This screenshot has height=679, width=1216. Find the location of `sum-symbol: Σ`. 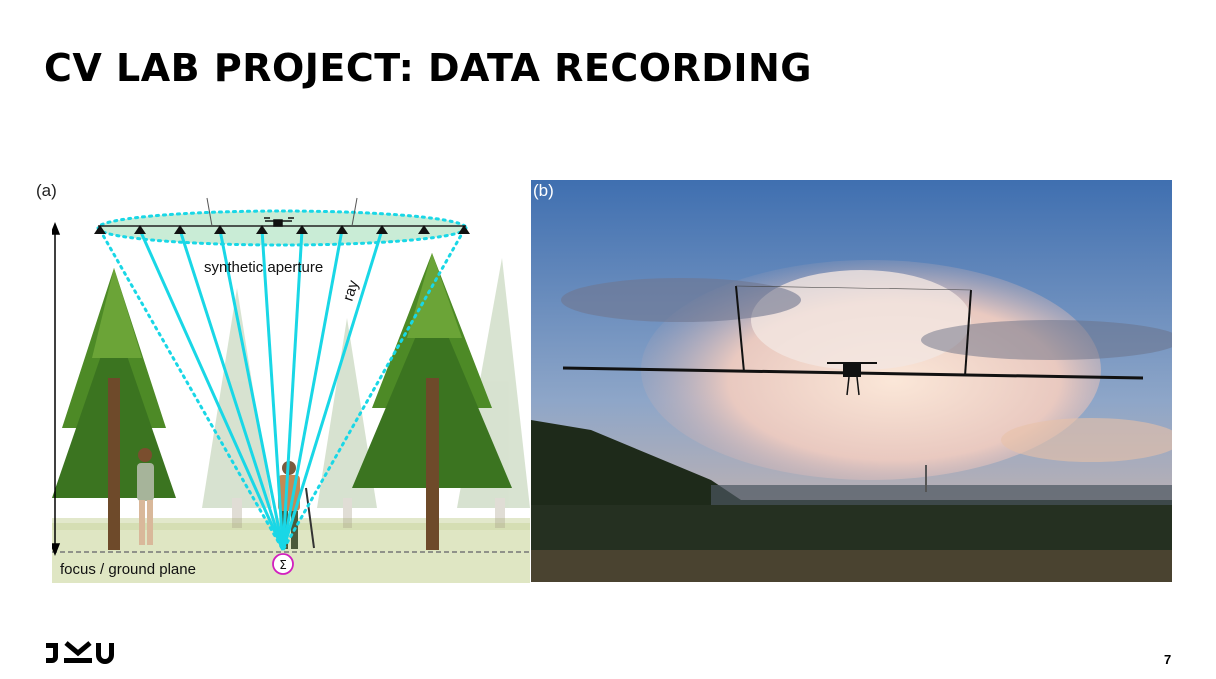

sum-symbol: Σ is located at coordinates (283, 565).